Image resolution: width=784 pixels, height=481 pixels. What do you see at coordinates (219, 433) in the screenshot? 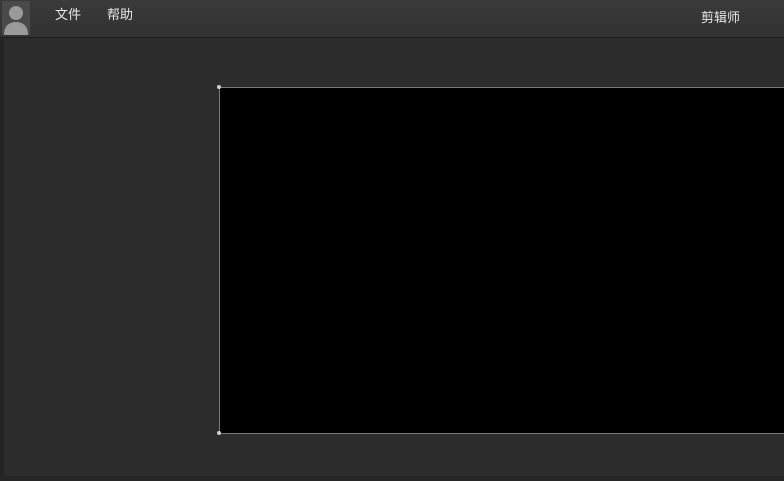
I see `resize-handle-bottom-left` at bounding box center [219, 433].